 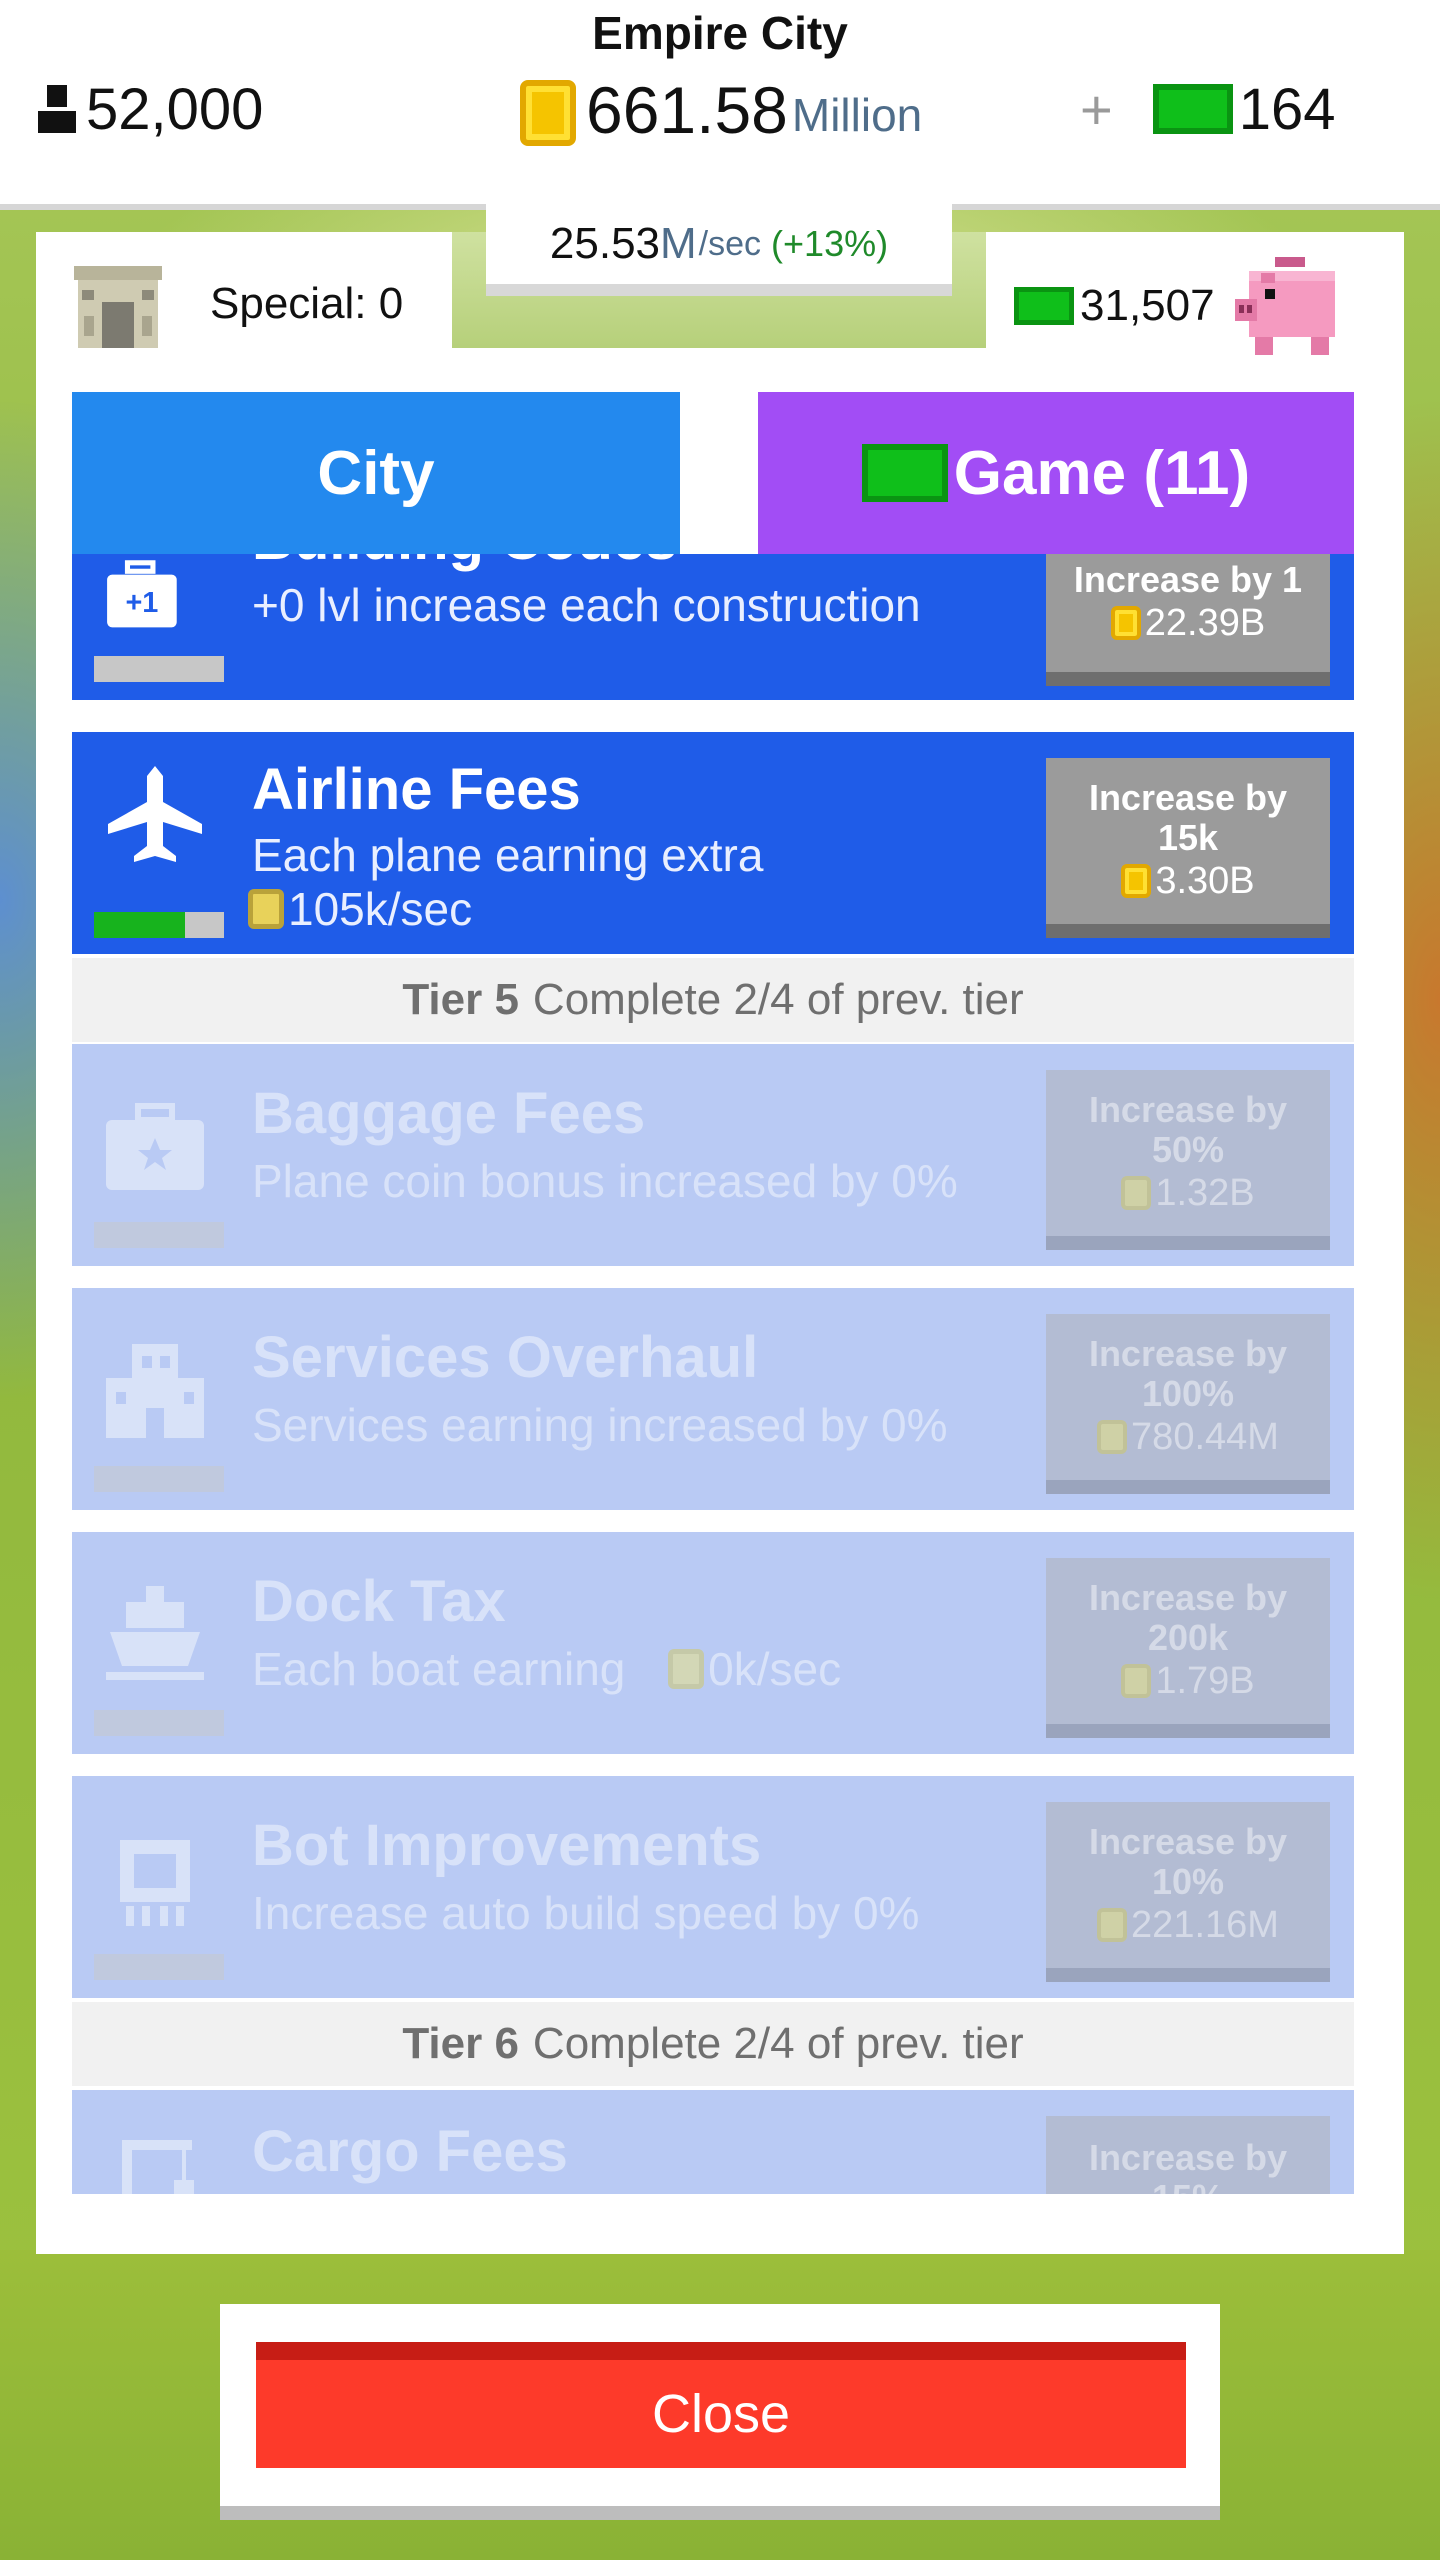 I want to click on coins-display: 661.58 Million, so click(x=721, y=110).